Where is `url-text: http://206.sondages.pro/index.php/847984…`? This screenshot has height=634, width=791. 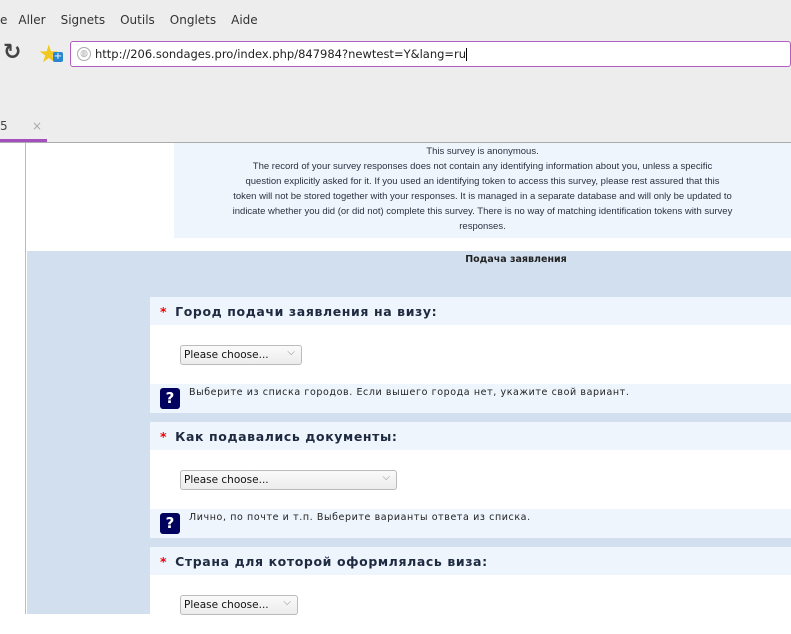
url-text: http://206.sondages.pro/index.php/847984… is located at coordinates (281, 54).